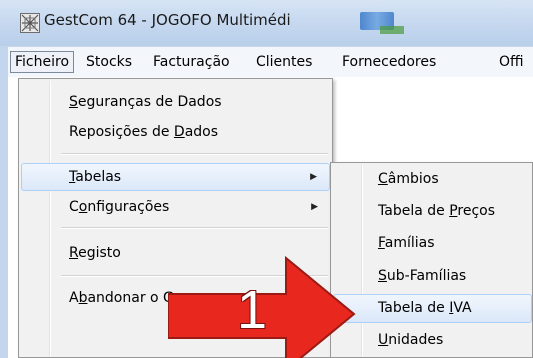 The image size is (533, 358). What do you see at coordinates (191, 62) in the screenshot?
I see `menu-facturacao: Facturação` at bounding box center [191, 62].